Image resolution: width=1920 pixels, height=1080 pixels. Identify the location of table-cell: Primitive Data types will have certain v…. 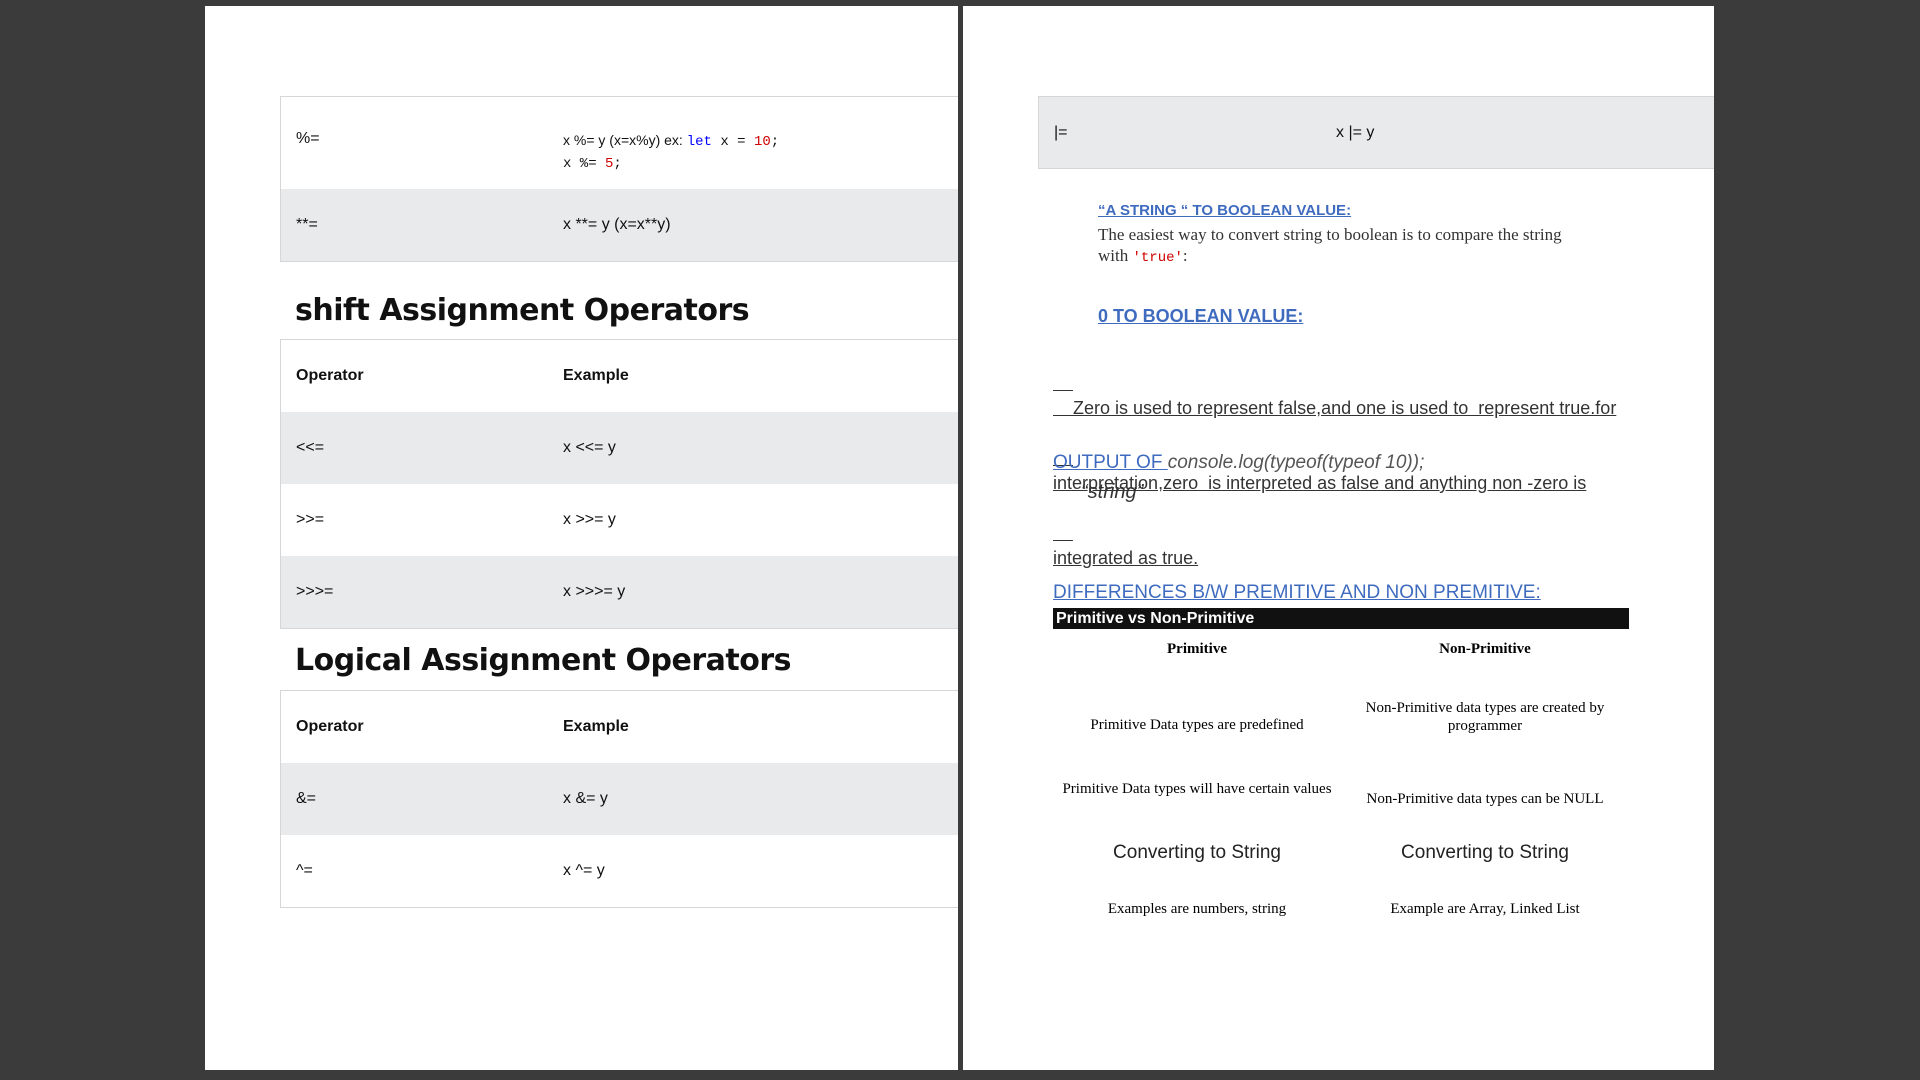
(1197, 789).